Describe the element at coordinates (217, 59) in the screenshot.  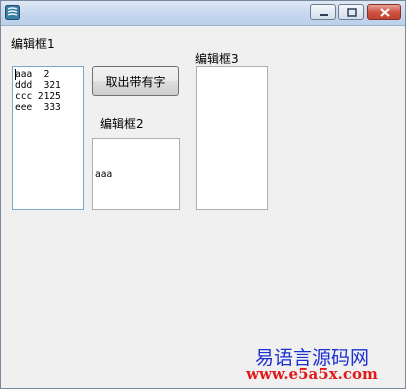
I see `edit-box-3-label: 编辑框3` at that location.